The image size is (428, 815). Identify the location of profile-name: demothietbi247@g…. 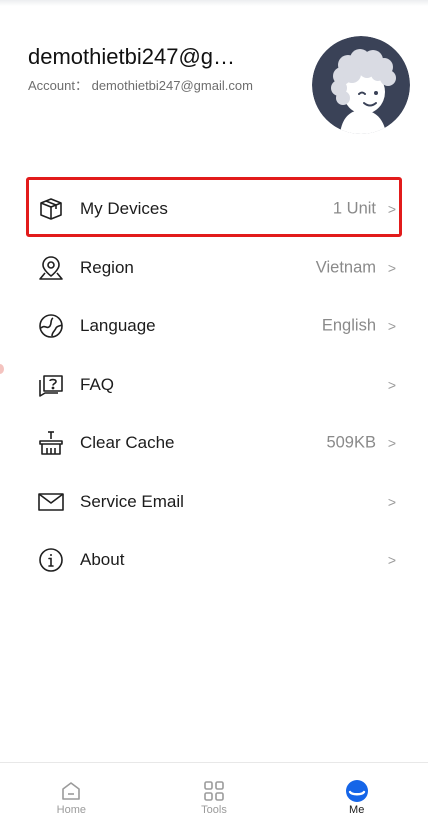
(132, 56).